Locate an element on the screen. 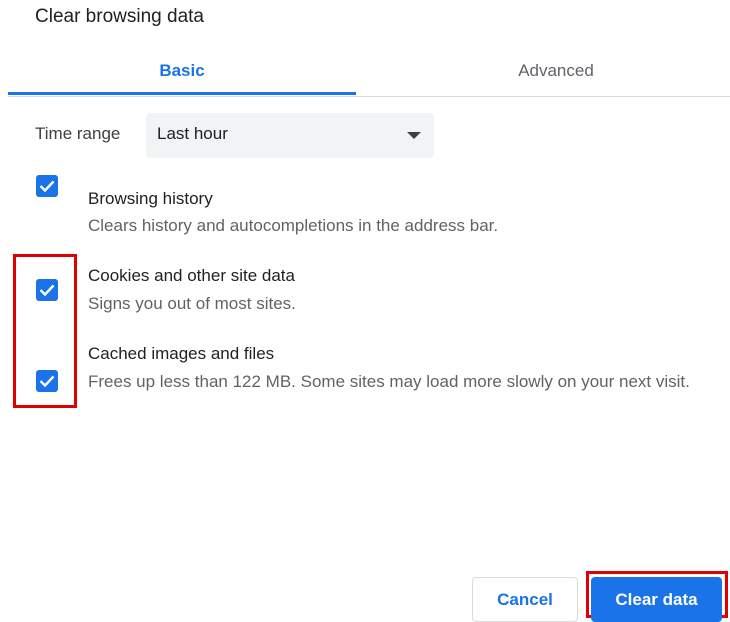  highlight-box-checkboxes is located at coordinates (45, 331).